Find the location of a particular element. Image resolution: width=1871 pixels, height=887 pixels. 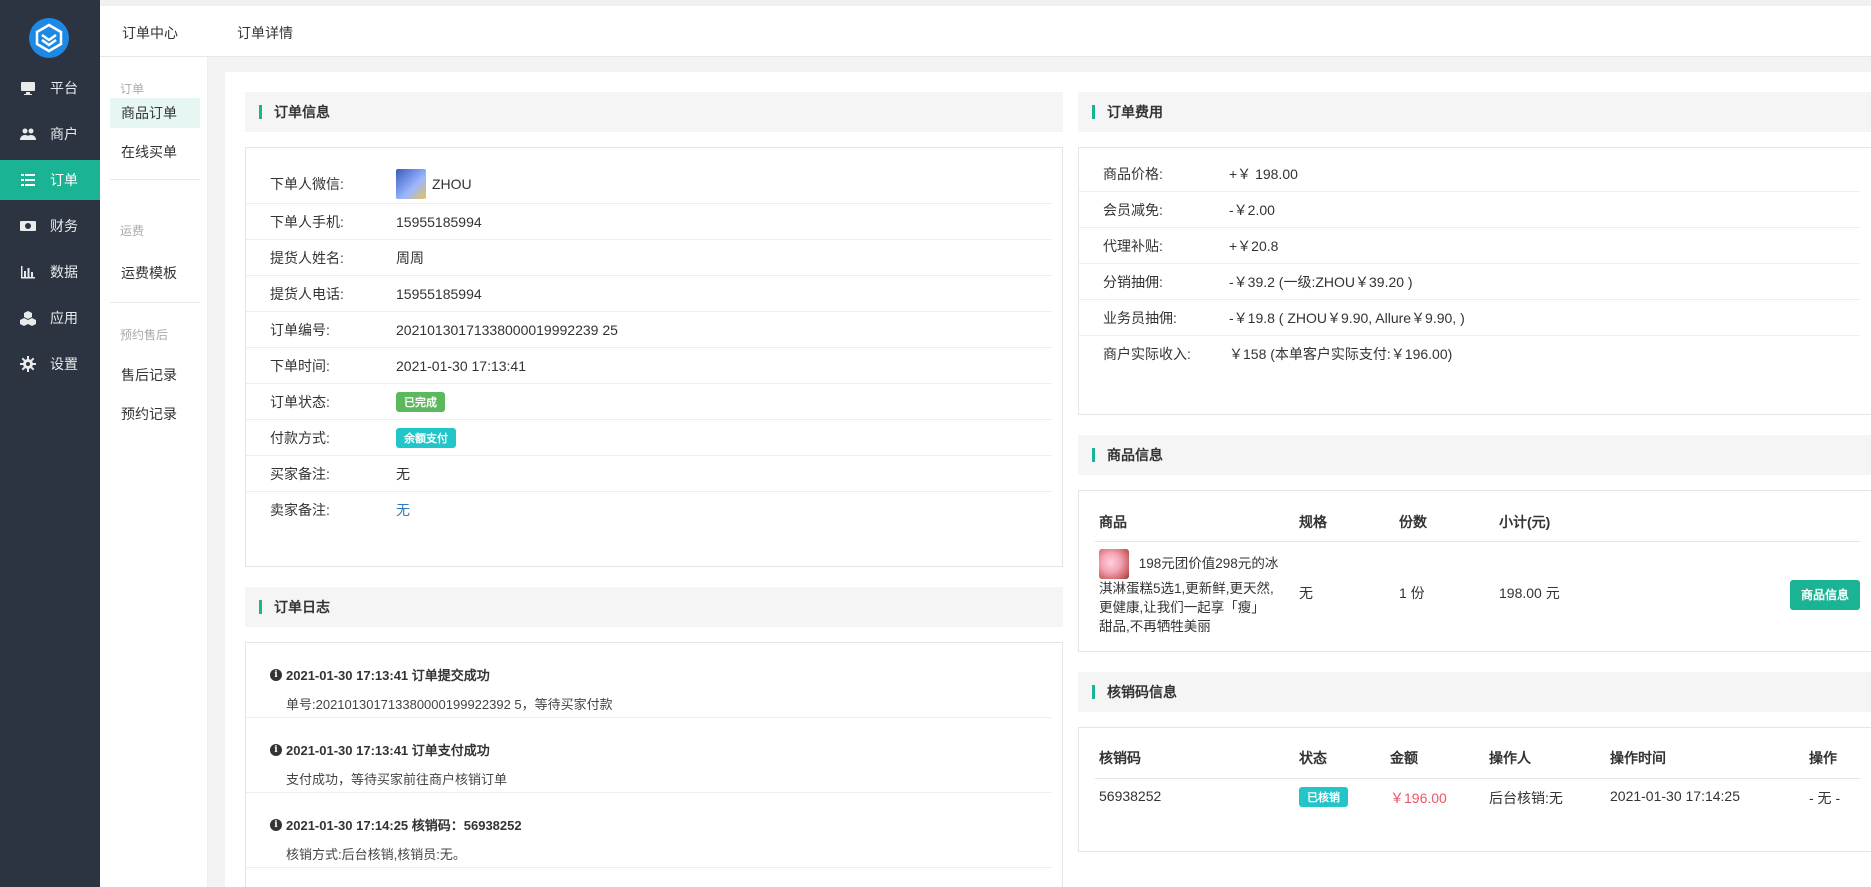

nav-item-settings: 设置 is located at coordinates (50, 364).